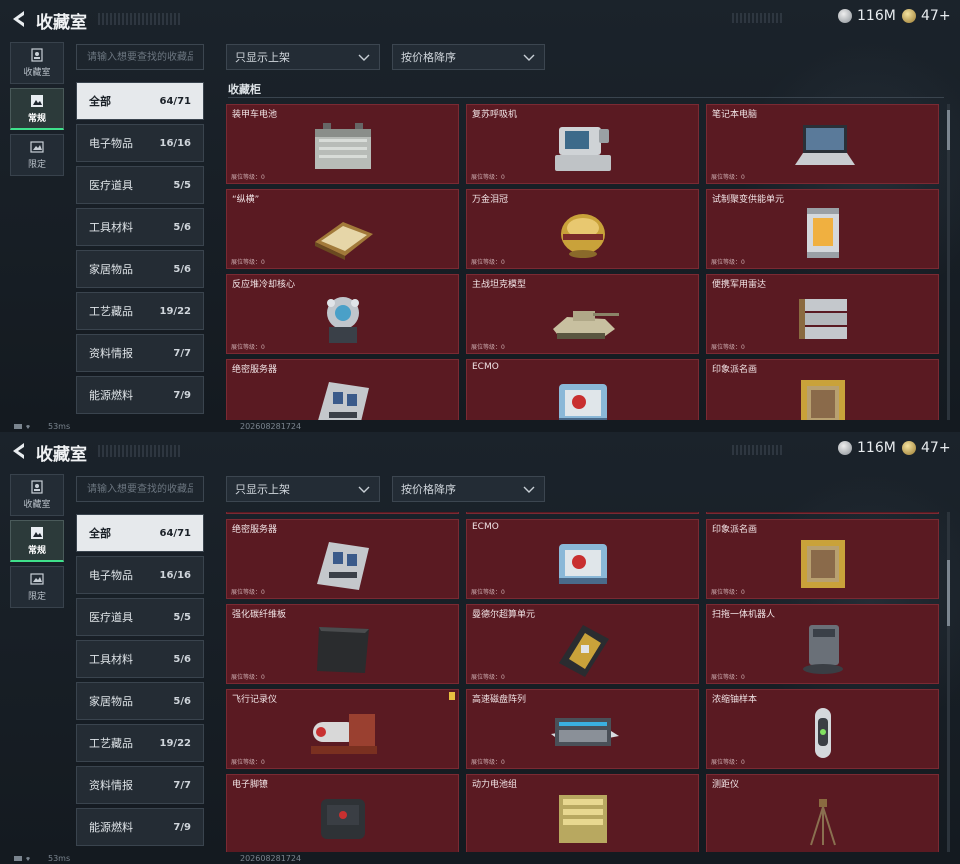 The height and width of the screenshot is (864, 960). I want to click on collection-item-card: 曼德尔超算单元 展位等级：0, so click(582, 644).